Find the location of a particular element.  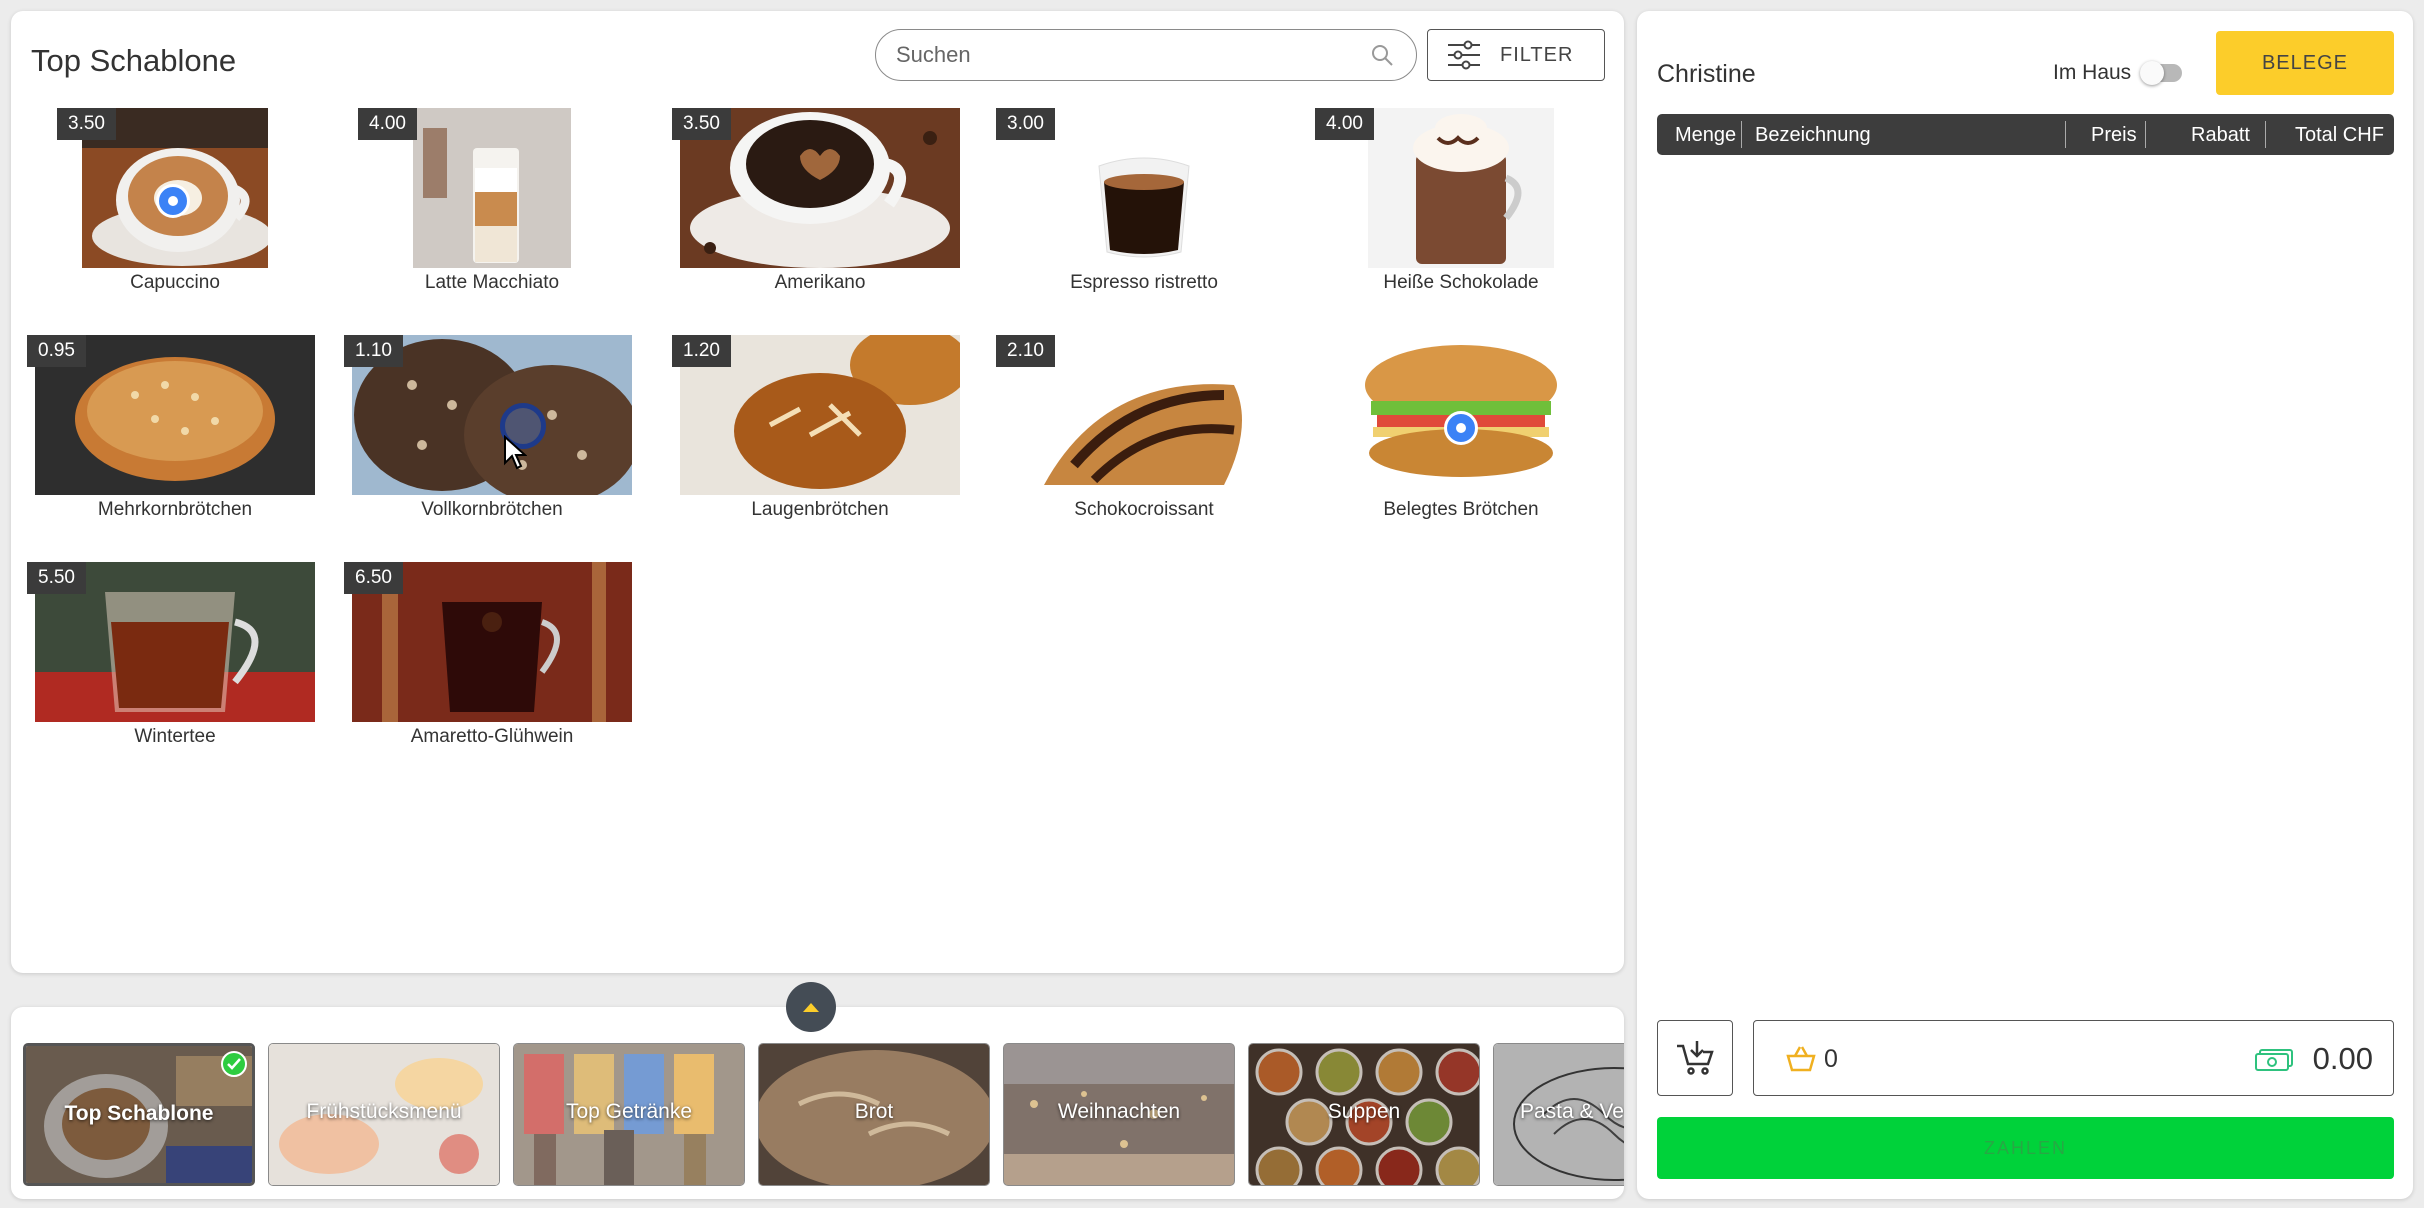

cart-download-button is located at coordinates (1695, 1058).